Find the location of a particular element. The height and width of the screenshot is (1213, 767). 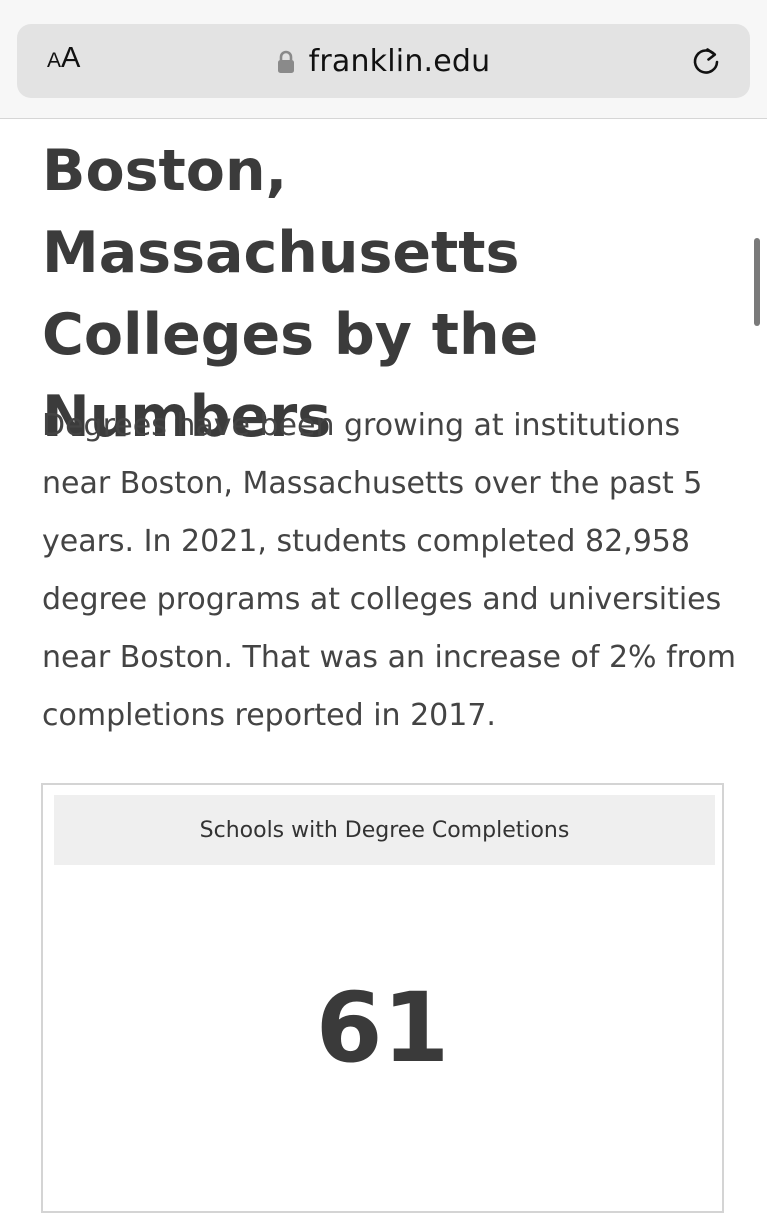

url-text: franklin.edu is located at coordinates (399, 61).